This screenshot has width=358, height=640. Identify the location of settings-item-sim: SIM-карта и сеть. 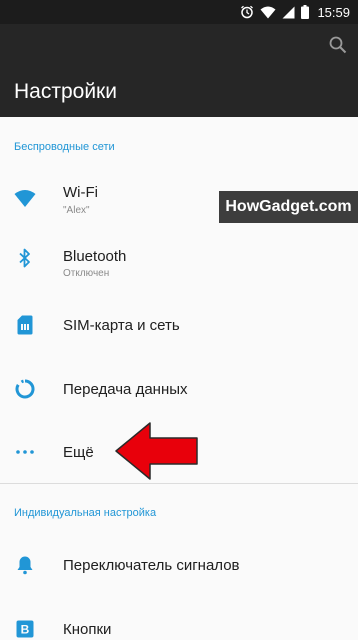
(179, 325).